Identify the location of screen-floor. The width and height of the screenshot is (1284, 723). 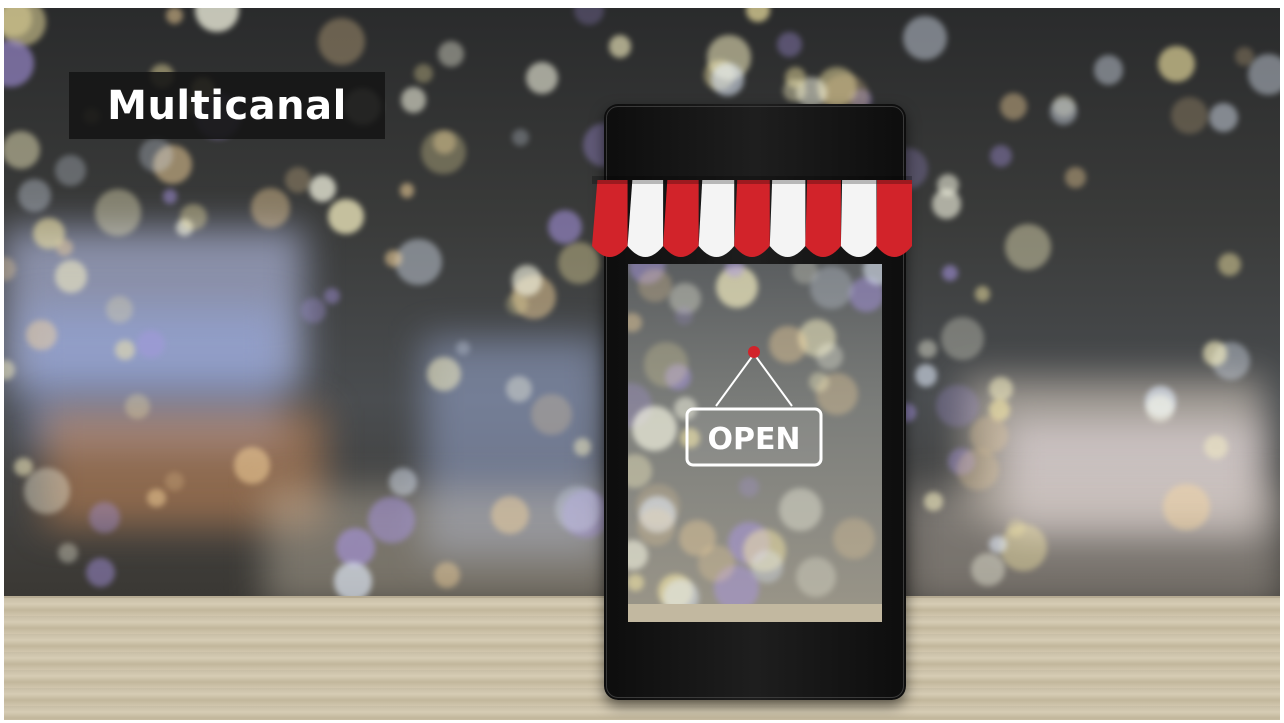
(755, 613).